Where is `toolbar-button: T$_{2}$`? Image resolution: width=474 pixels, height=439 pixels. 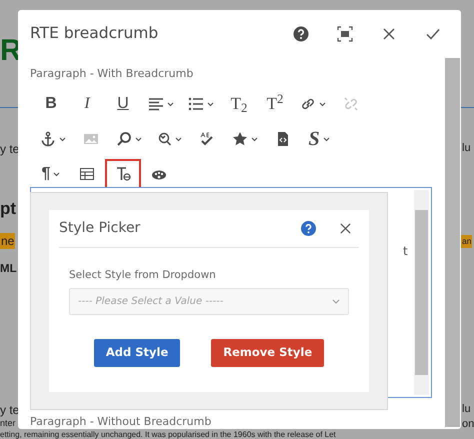
toolbar-button: T$_{2}$ is located at coordinates (239, 104).